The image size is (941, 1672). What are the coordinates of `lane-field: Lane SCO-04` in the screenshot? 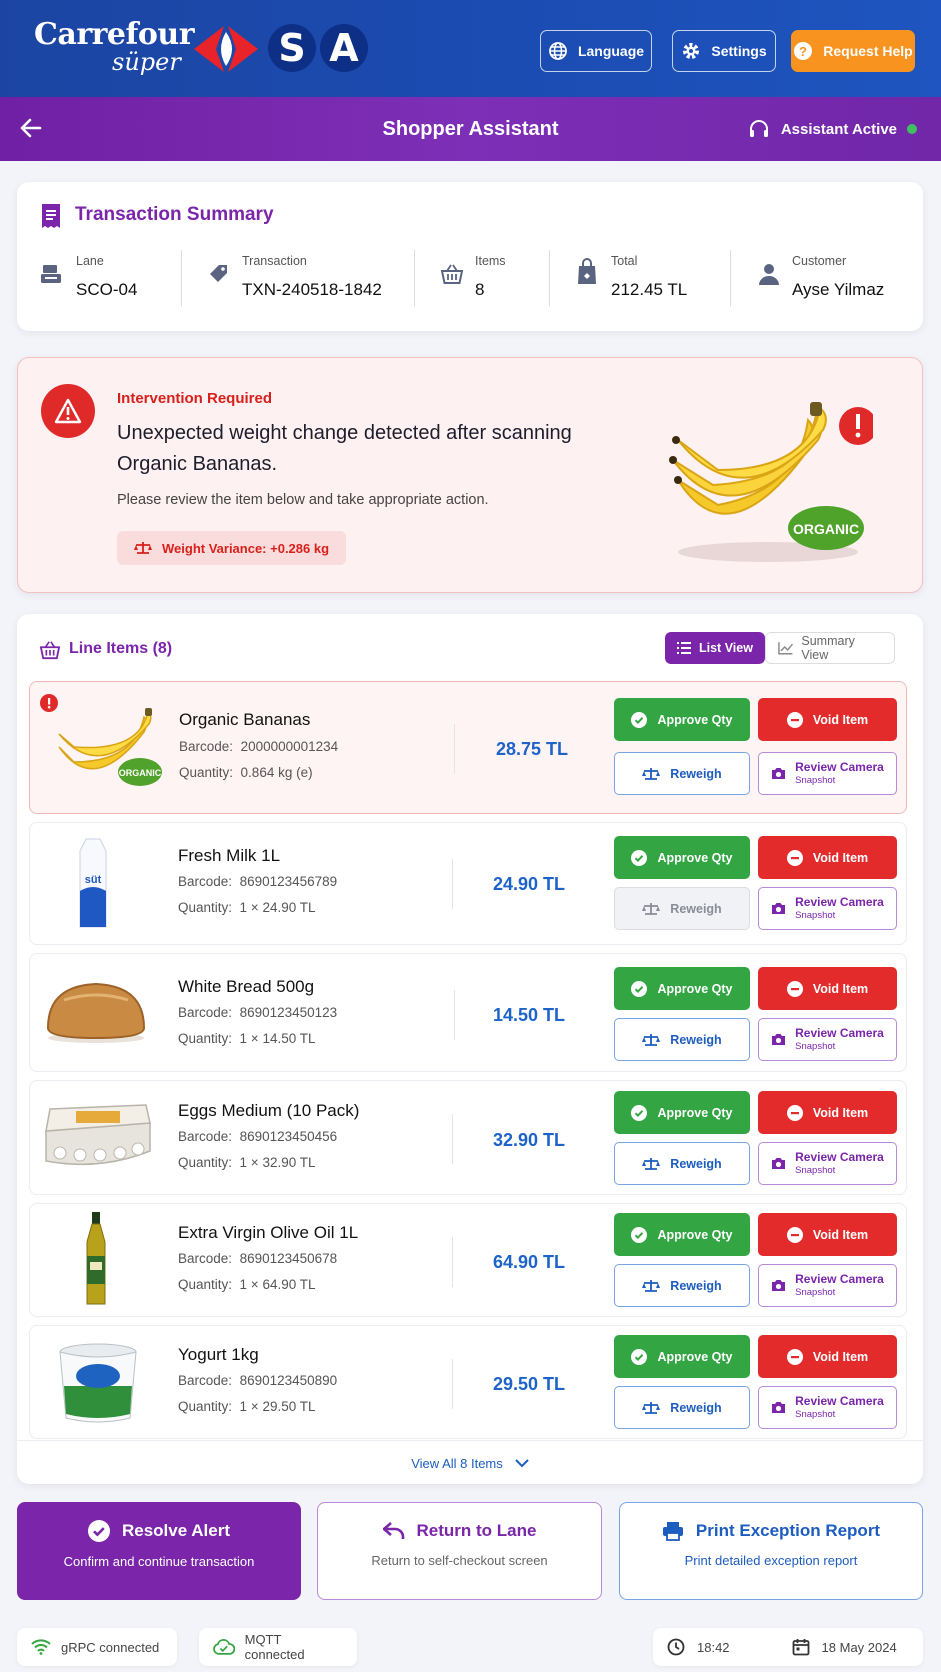 It's located at (106, 277).